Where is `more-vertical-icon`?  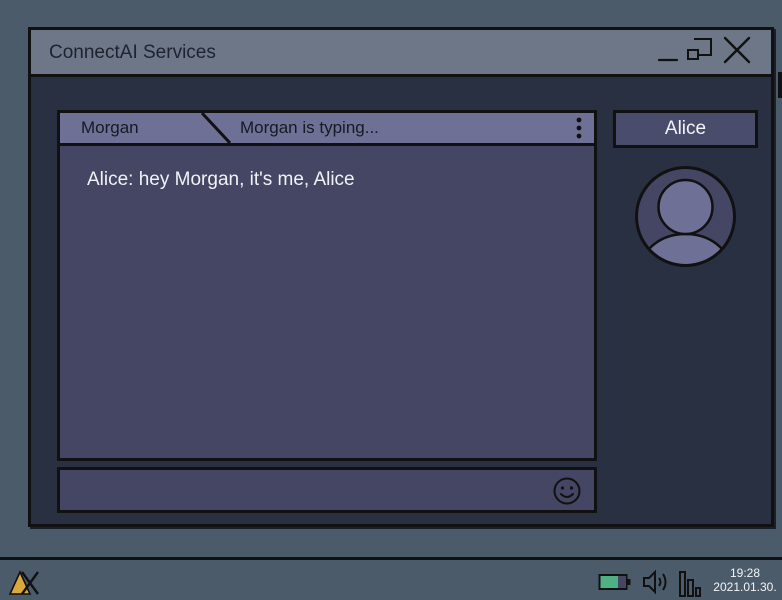 more-vertical-icon is located at coordinates (579, 128).